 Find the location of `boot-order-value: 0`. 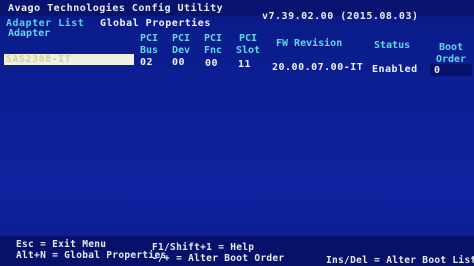

boot-order-value: 0 is located at coordinates (437, 70).